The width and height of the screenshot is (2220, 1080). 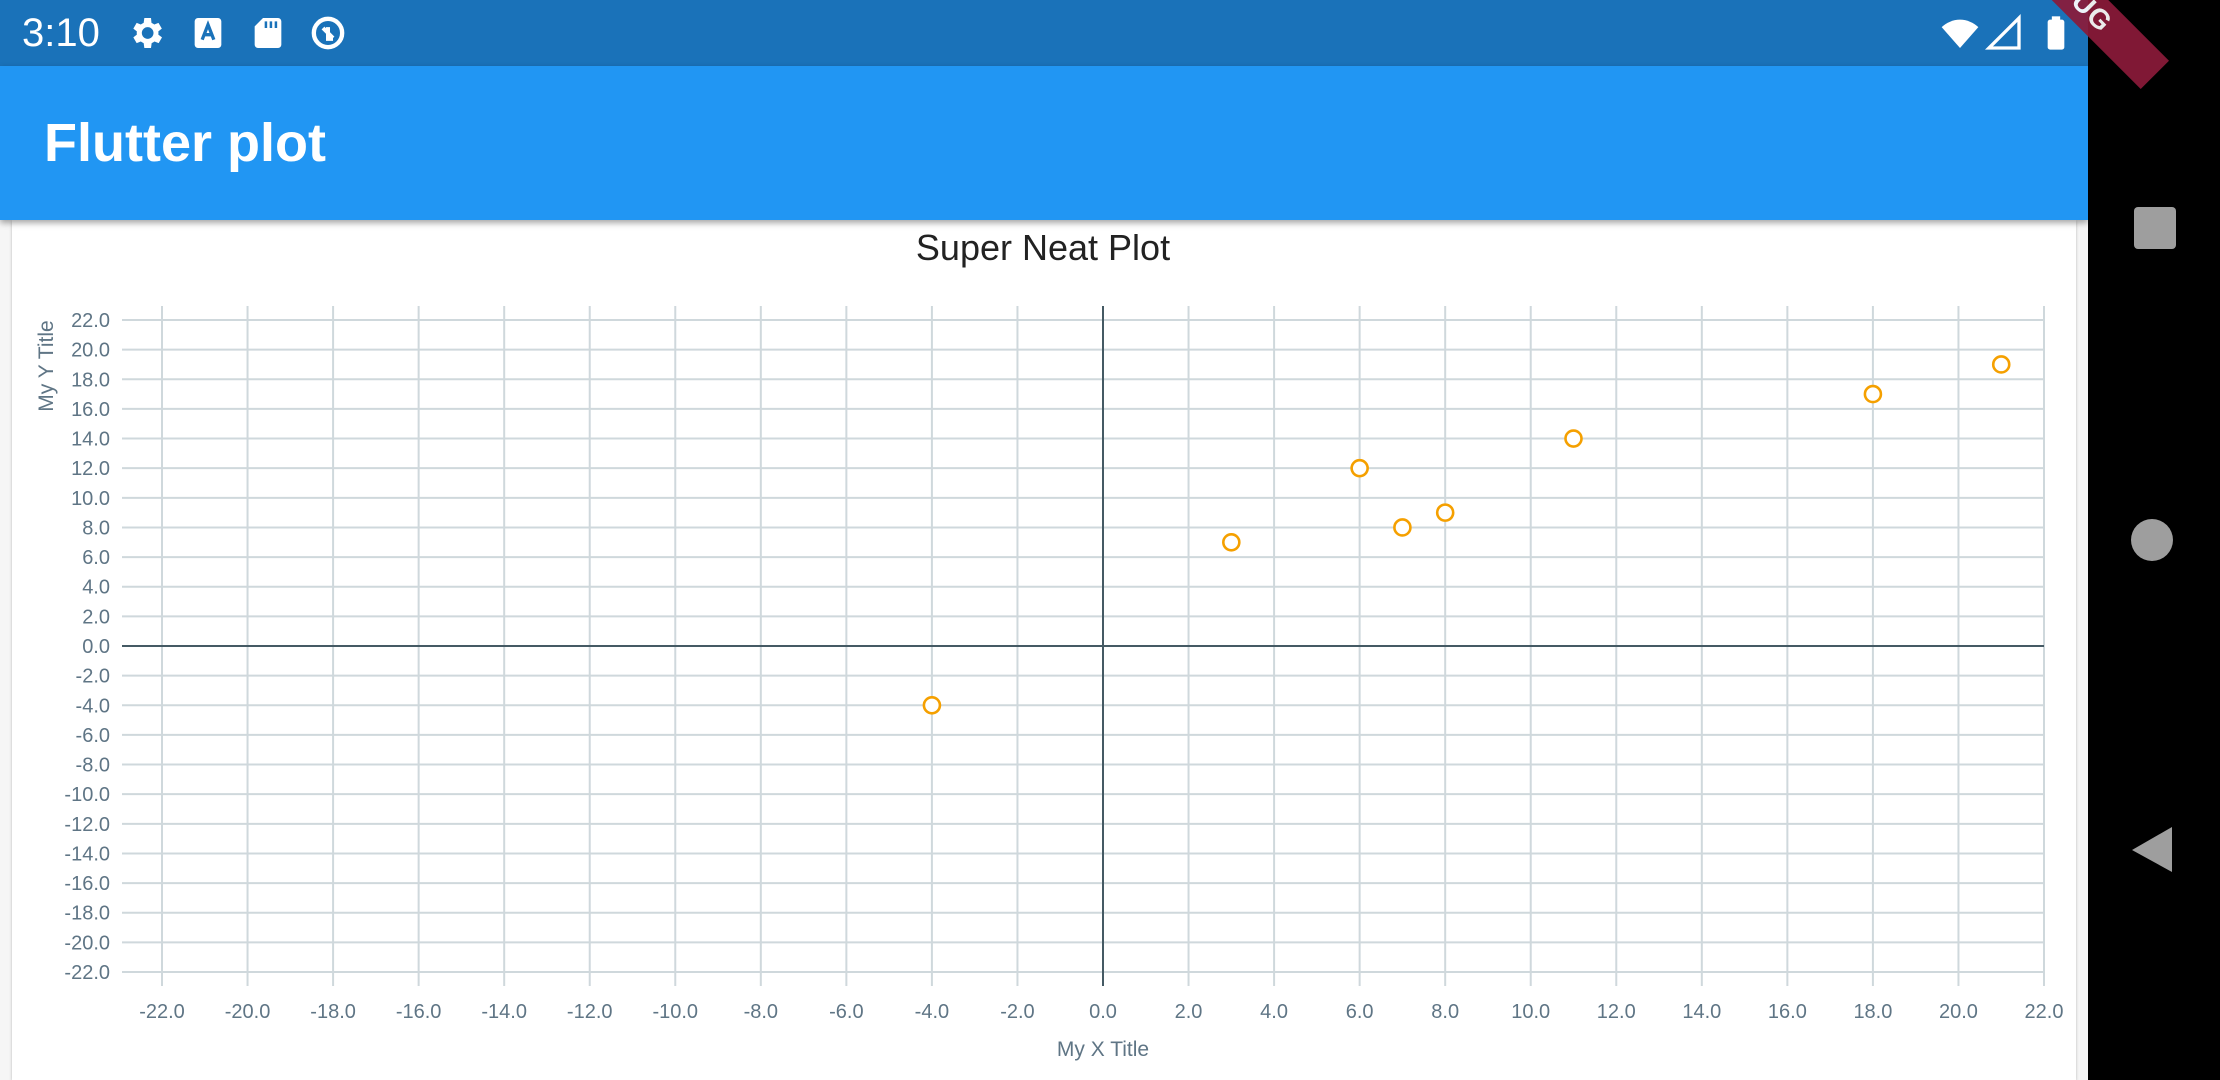 What do you see at coordinates (46, 365) in the screenshot?
I see `y-axis-title: My Y Title` at bounding box center [46, 365].